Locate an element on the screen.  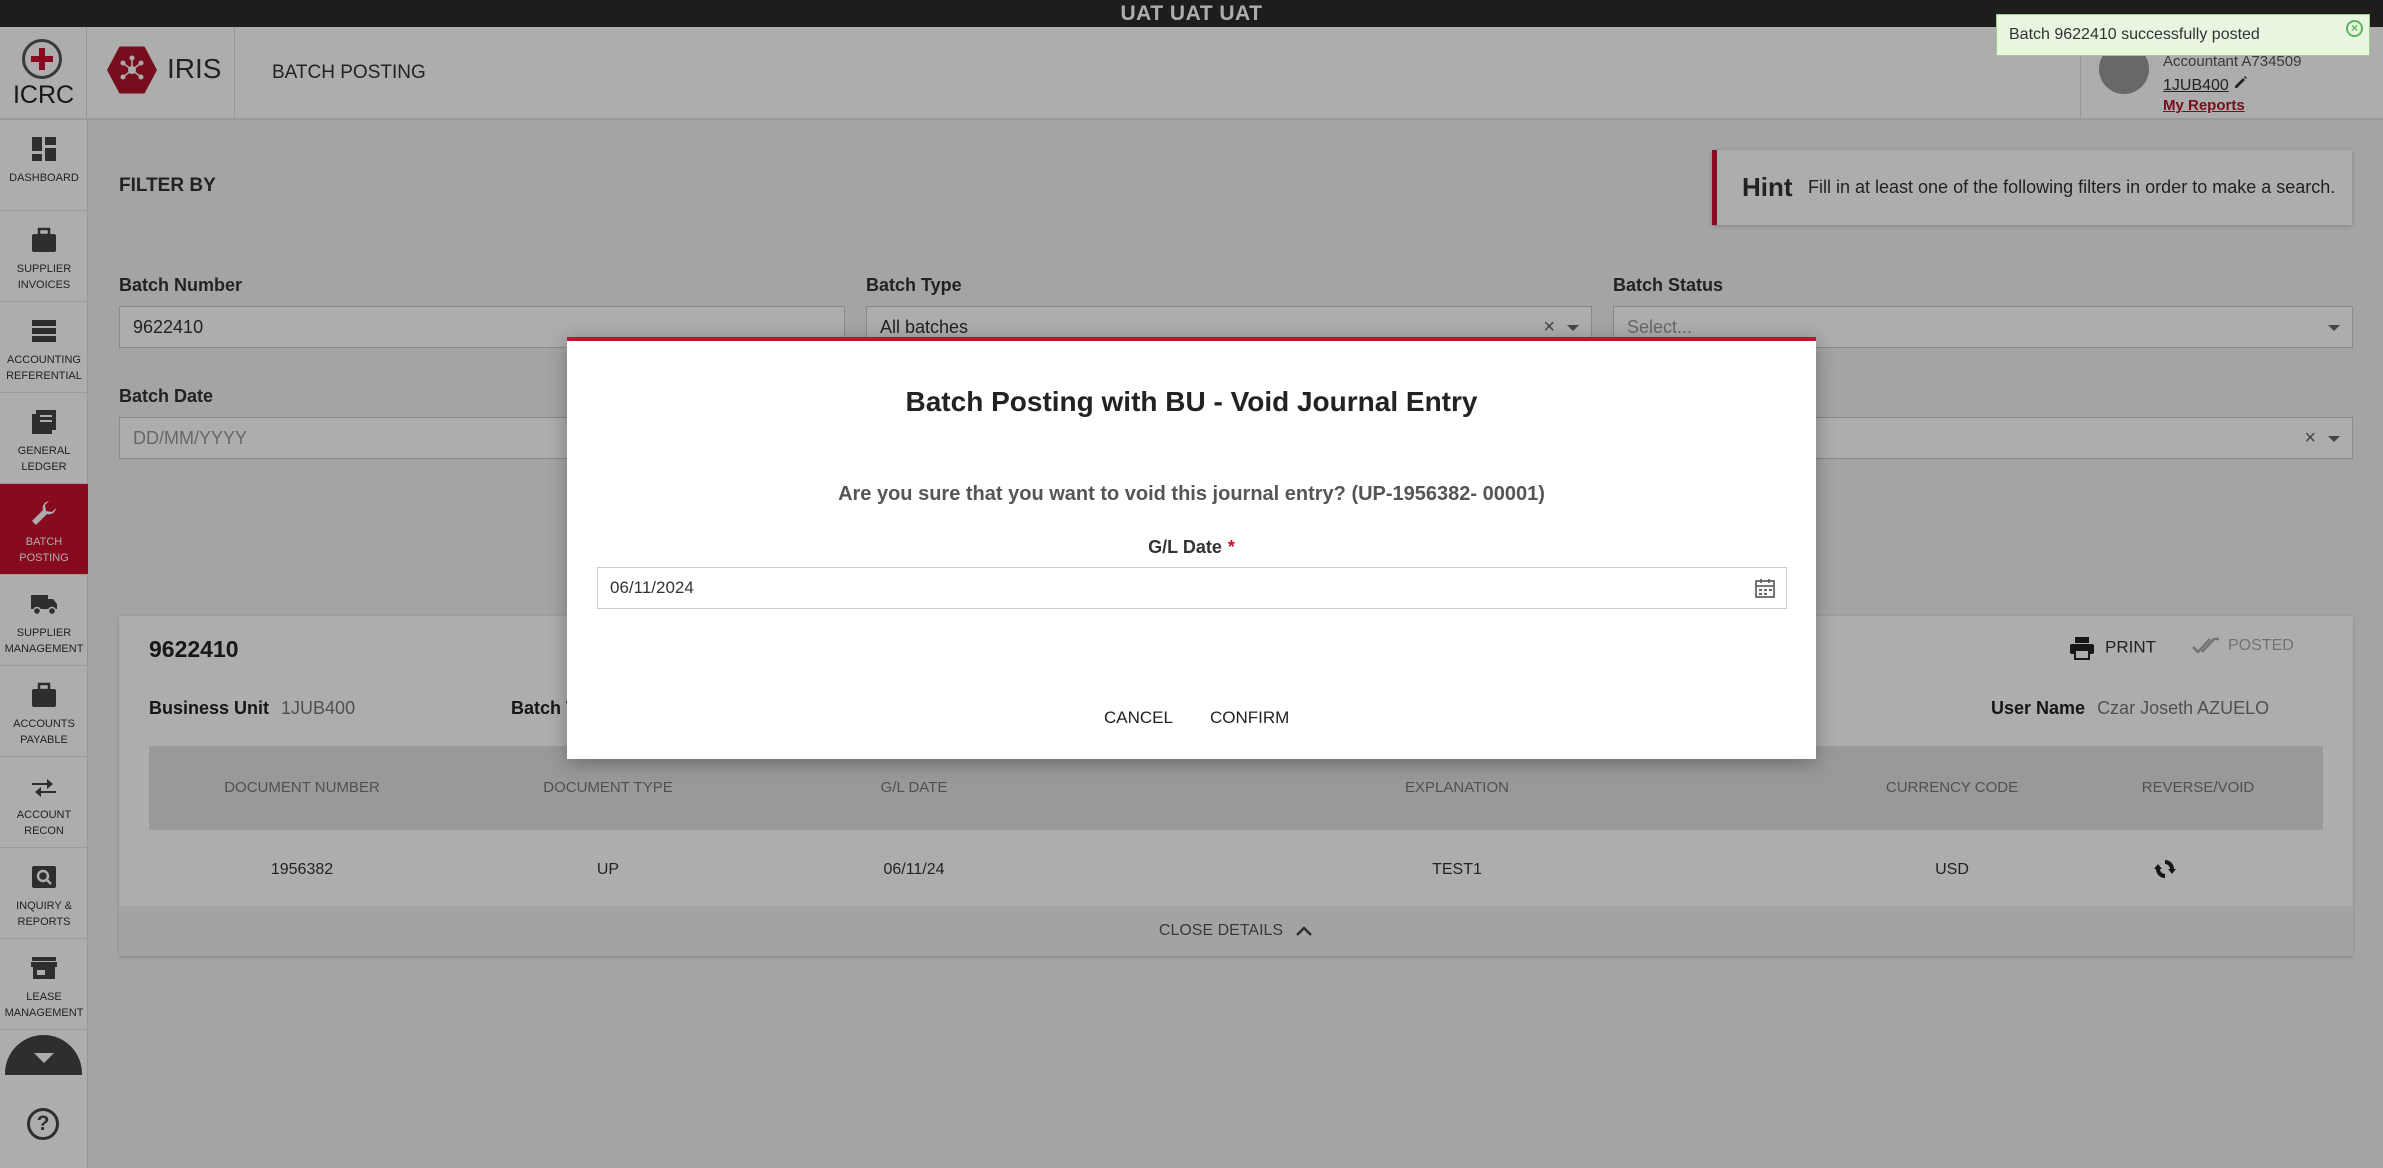
cancel-button: CANCEL is located at coordinates (1138, 718).